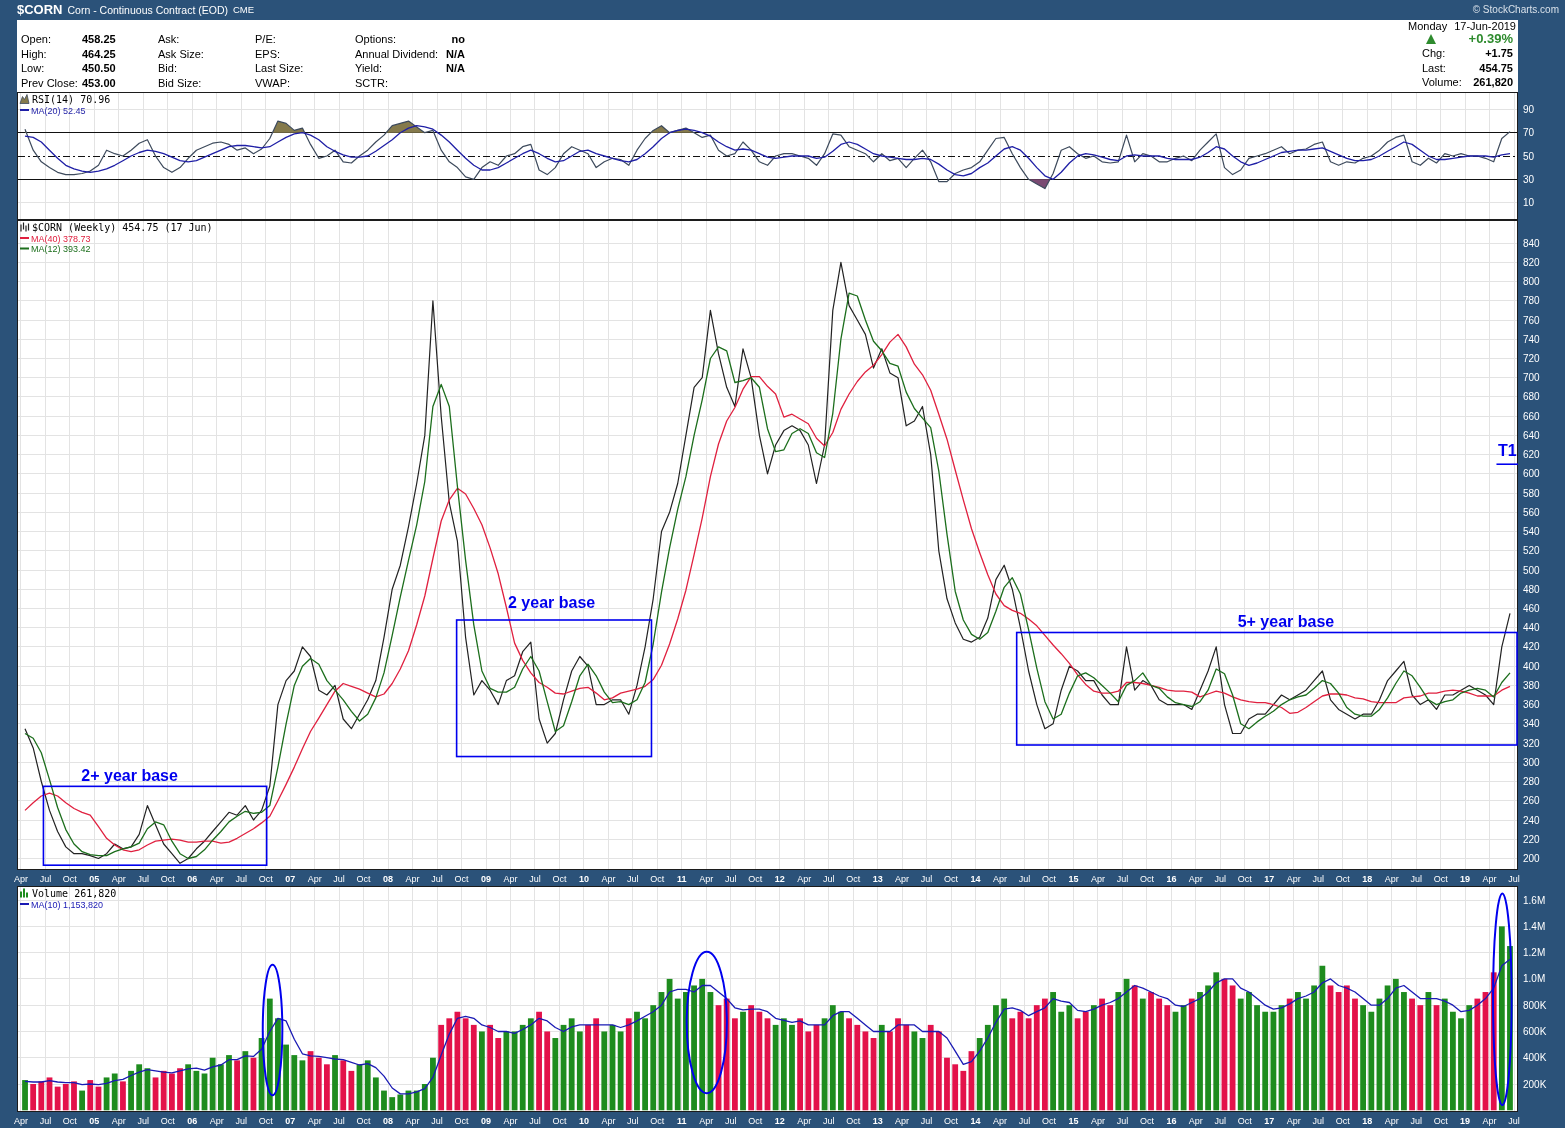  Describe the element at coordinates (1531, 589) in the screenshot. I see `y-axis-label: 480` at that location.